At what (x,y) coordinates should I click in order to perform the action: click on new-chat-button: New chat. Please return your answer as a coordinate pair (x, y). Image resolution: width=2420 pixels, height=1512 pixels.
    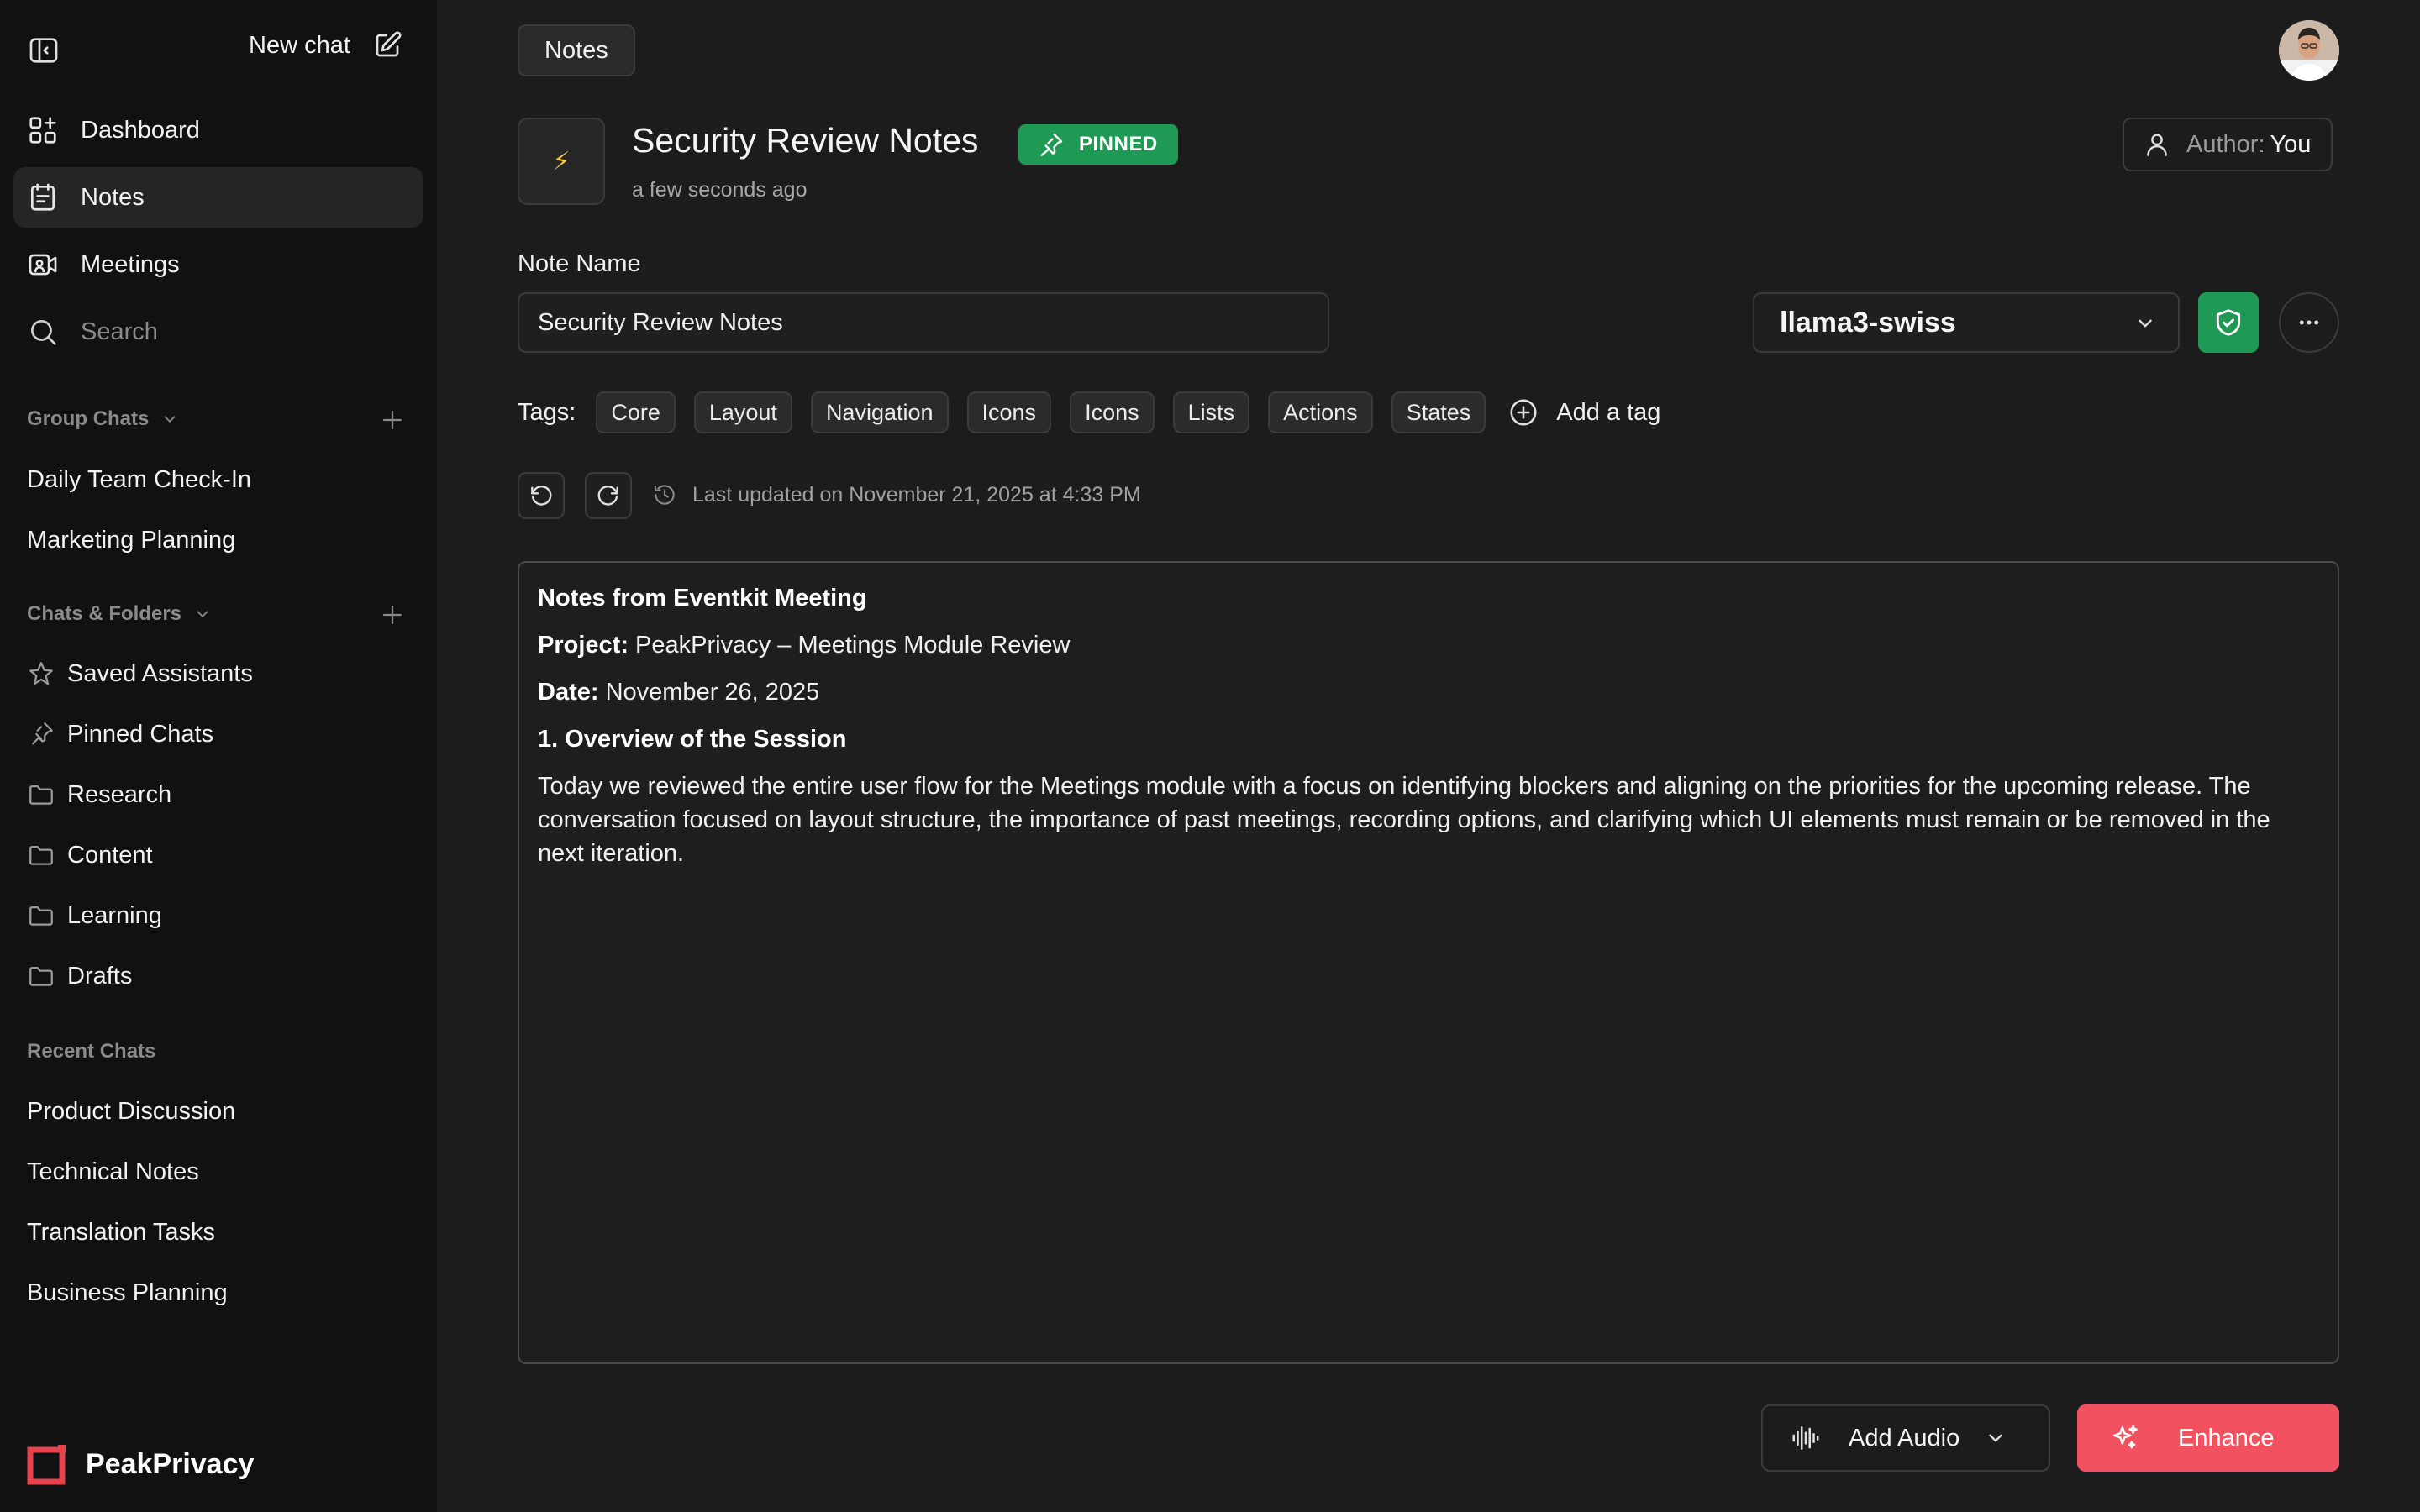
    Looking at the image, I should click on (325, 45).